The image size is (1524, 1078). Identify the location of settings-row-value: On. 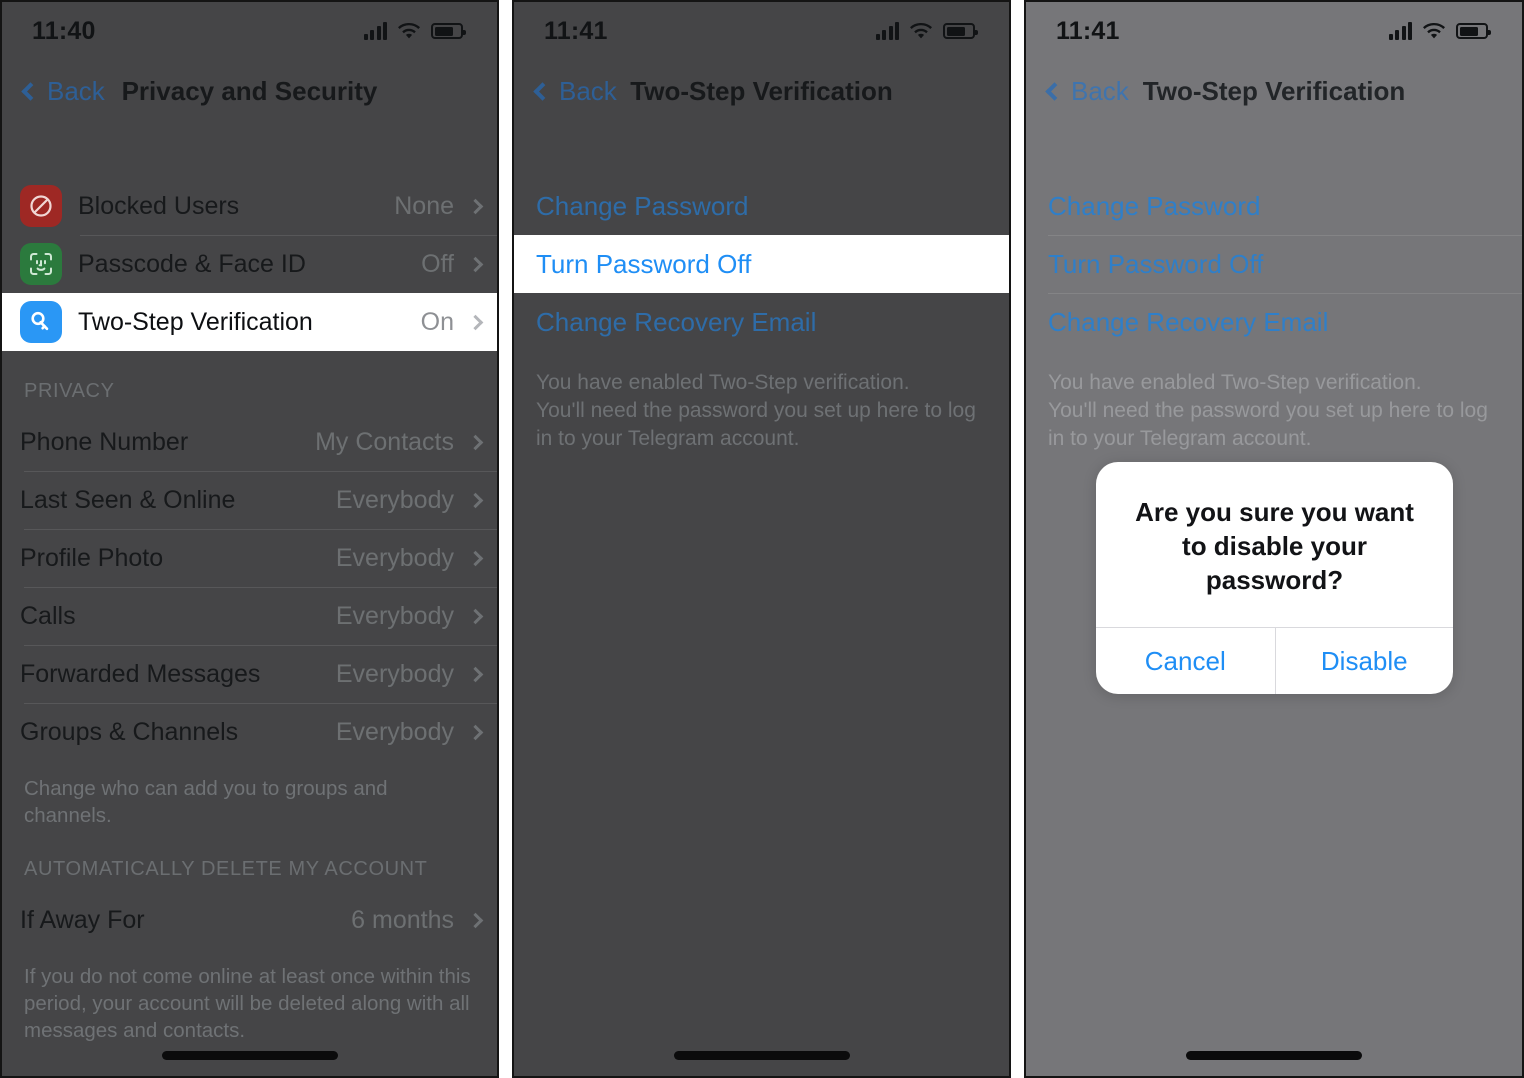
(437, 321).